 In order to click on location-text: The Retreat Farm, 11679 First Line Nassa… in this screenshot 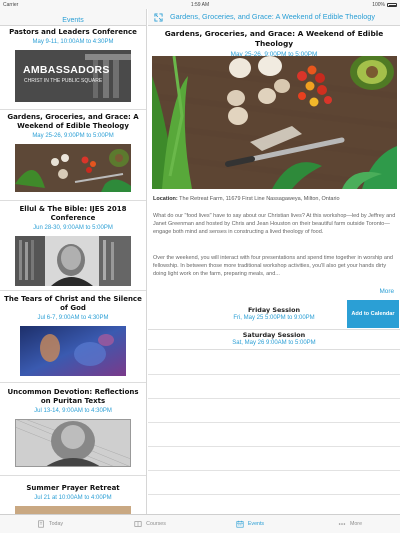, I will do `click(258, 199)`.